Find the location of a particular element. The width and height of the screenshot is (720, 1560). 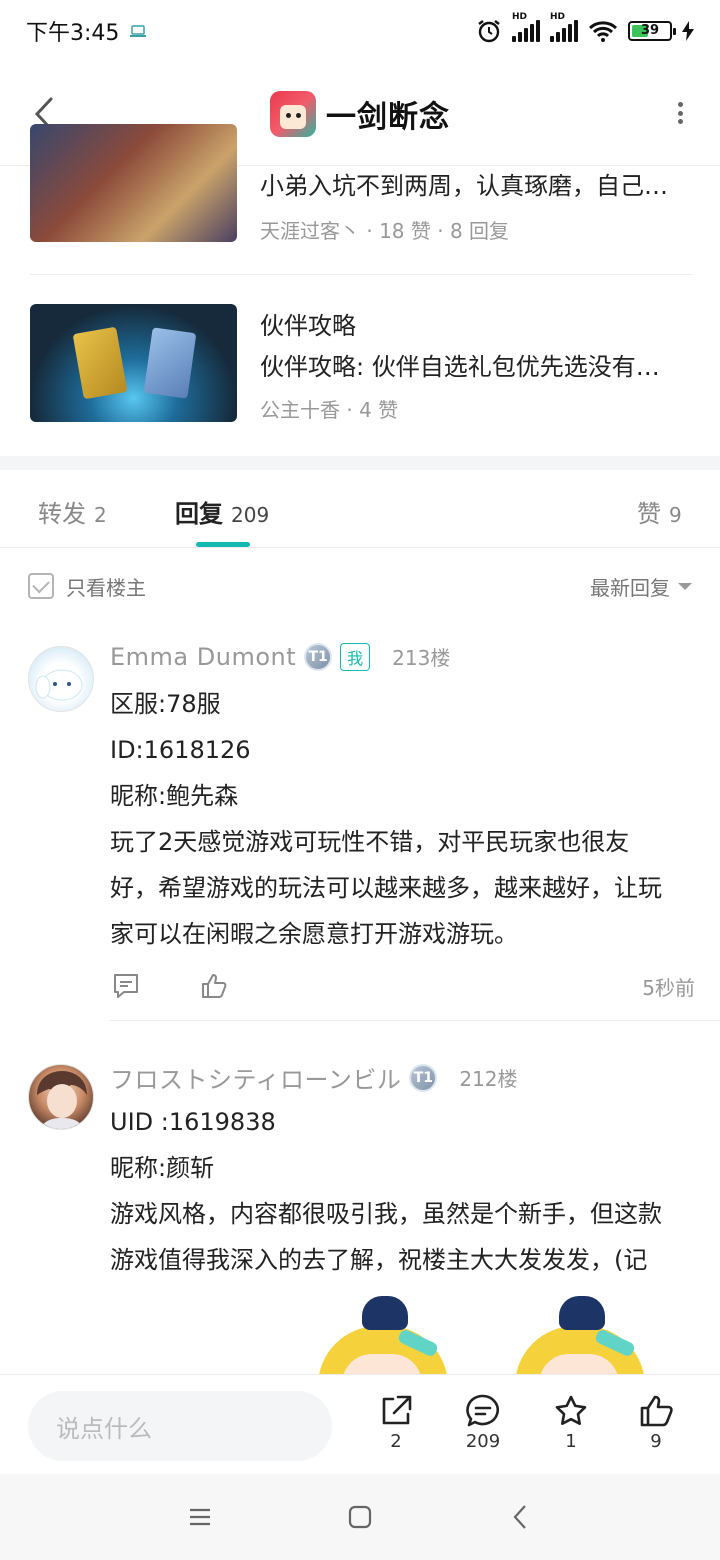

related-post-2: 伙伴攻略 伙伴攻略: 伙伴自选礼包优先选没有… 公主十香 · 4 赞 is located at coordinates (361, 363).